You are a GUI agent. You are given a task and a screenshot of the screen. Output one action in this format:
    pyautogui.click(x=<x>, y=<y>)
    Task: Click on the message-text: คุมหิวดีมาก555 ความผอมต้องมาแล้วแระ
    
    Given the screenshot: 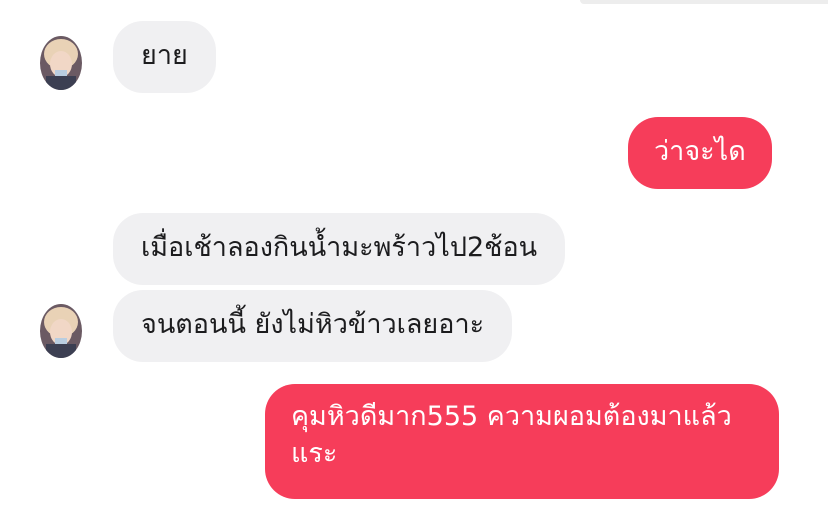 What is the action you would take?
    pyautogui.click(x=511, y=435)
    